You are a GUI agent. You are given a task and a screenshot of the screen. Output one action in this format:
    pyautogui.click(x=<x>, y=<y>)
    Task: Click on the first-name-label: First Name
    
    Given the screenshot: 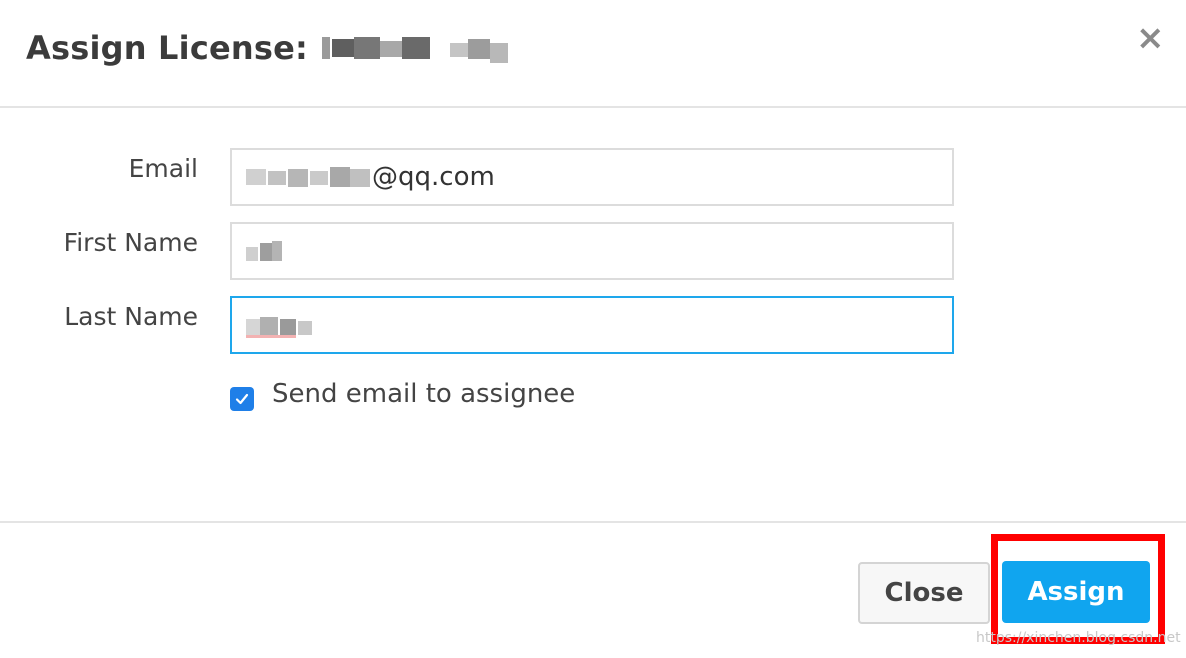 What is the action you would take?
    pyautogui.click(x=130, y=242)
    